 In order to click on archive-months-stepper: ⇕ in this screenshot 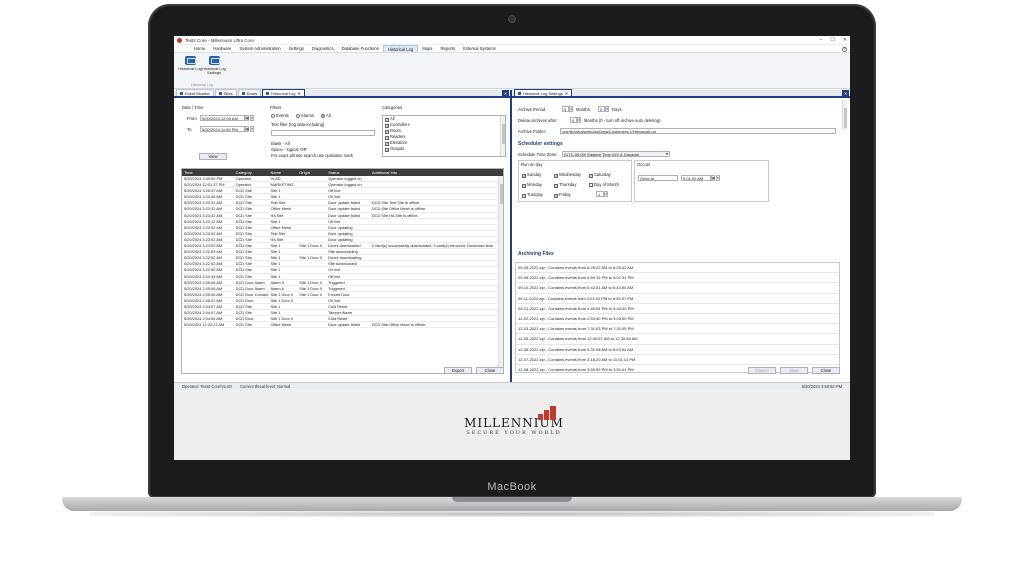, I will do `click(571, 109)`.